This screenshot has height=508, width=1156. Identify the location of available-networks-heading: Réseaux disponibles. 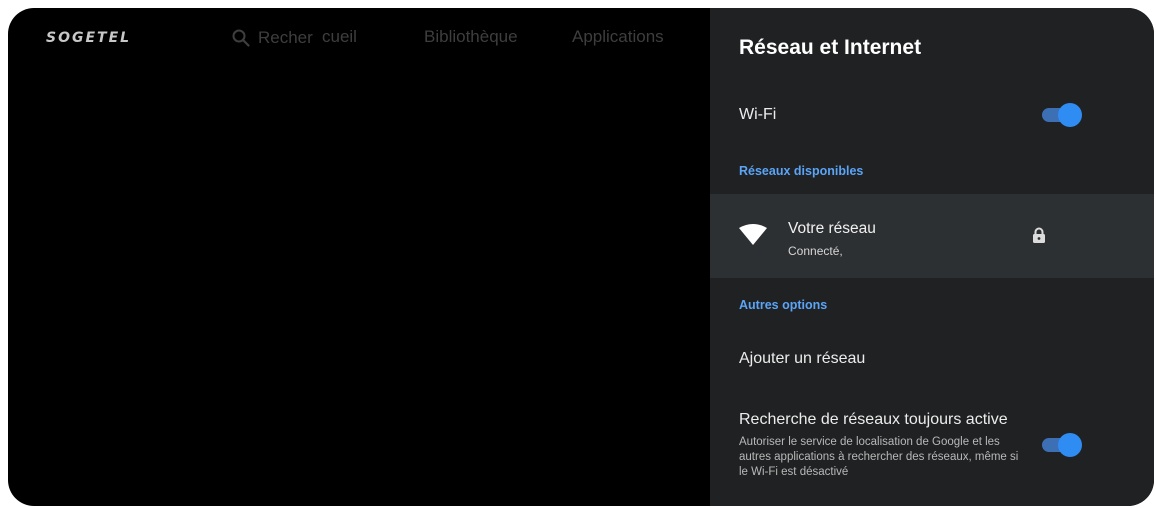
(801, 171).